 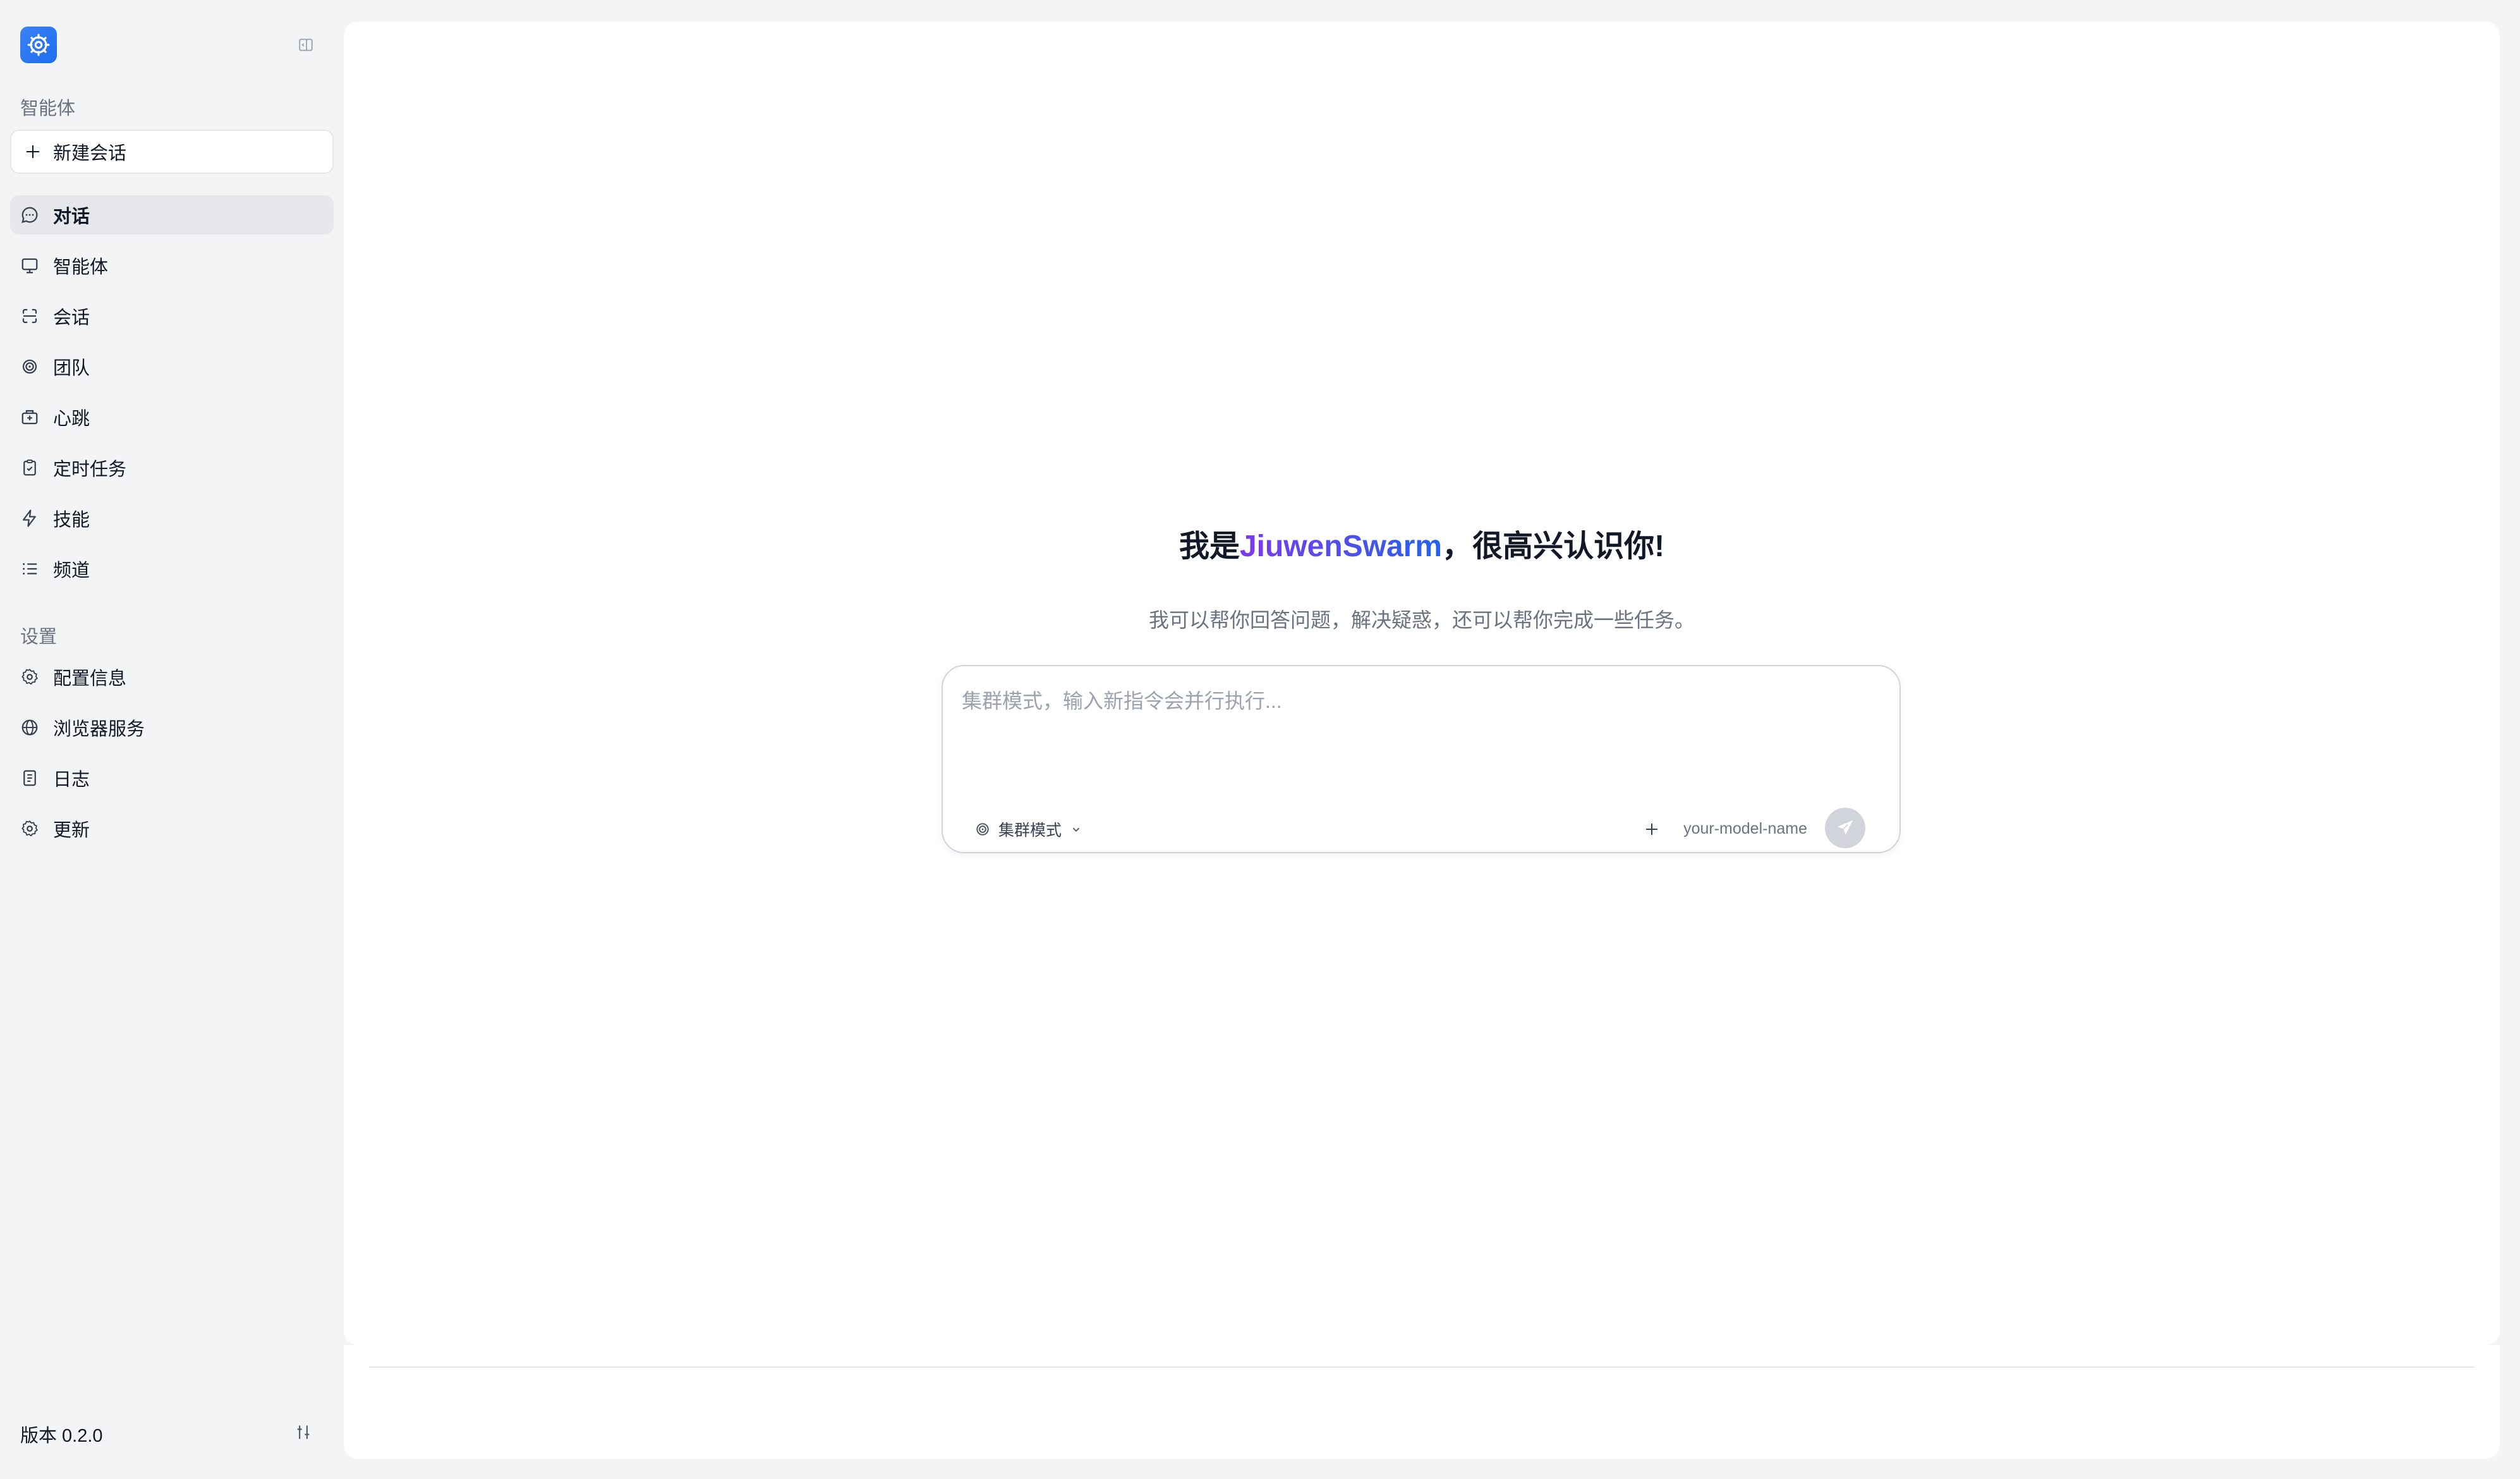 What do you see at coordinates (71, 830) in the screenshot?
I see `sidebar-item-label: 更新` at bounding box center [71, 830].